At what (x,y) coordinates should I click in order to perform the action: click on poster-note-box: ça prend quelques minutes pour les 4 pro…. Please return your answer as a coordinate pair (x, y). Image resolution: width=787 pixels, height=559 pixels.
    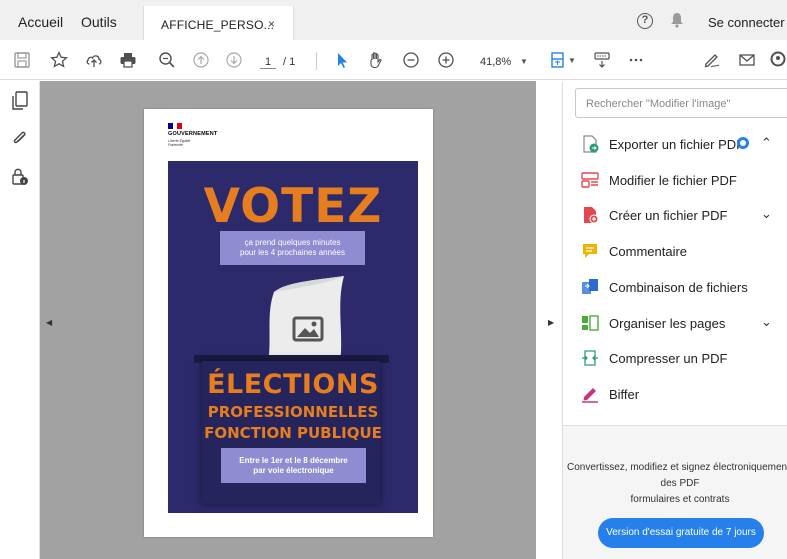
    Looking at the image, I should click on (292, 248).